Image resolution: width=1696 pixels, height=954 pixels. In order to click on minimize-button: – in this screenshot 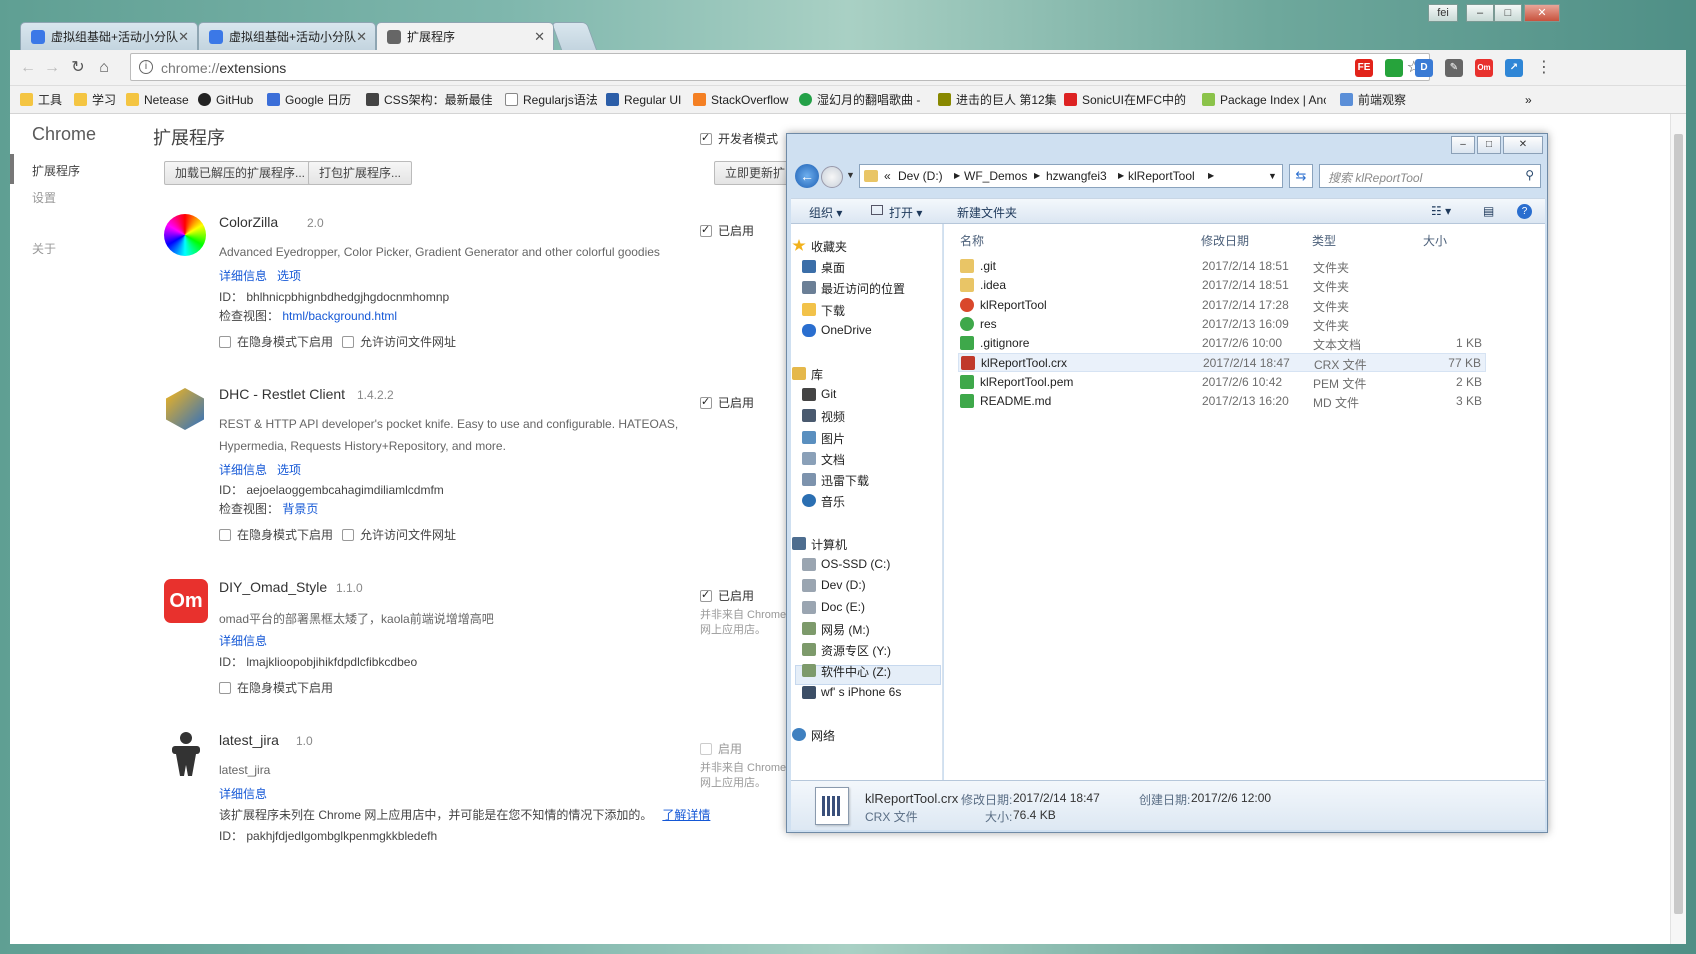, I will do `click(1480, 13)`.